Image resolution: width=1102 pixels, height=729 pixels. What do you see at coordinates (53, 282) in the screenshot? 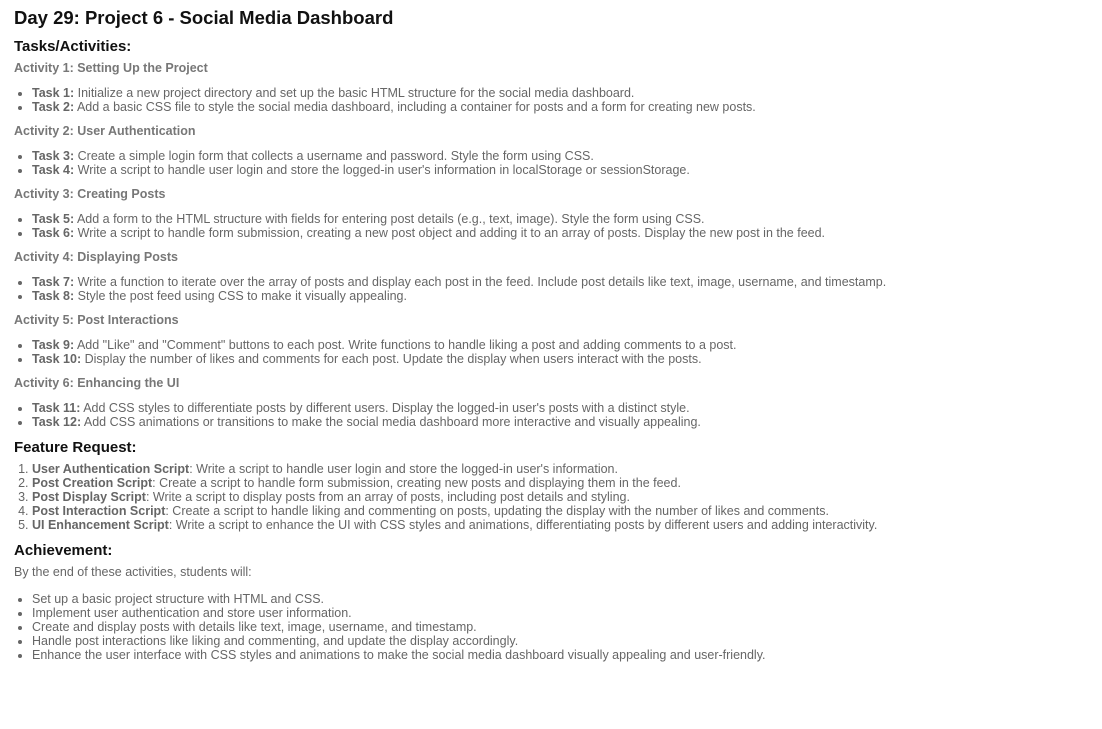
I see `task-label: Task 7:` at bounding box center [53, 282].